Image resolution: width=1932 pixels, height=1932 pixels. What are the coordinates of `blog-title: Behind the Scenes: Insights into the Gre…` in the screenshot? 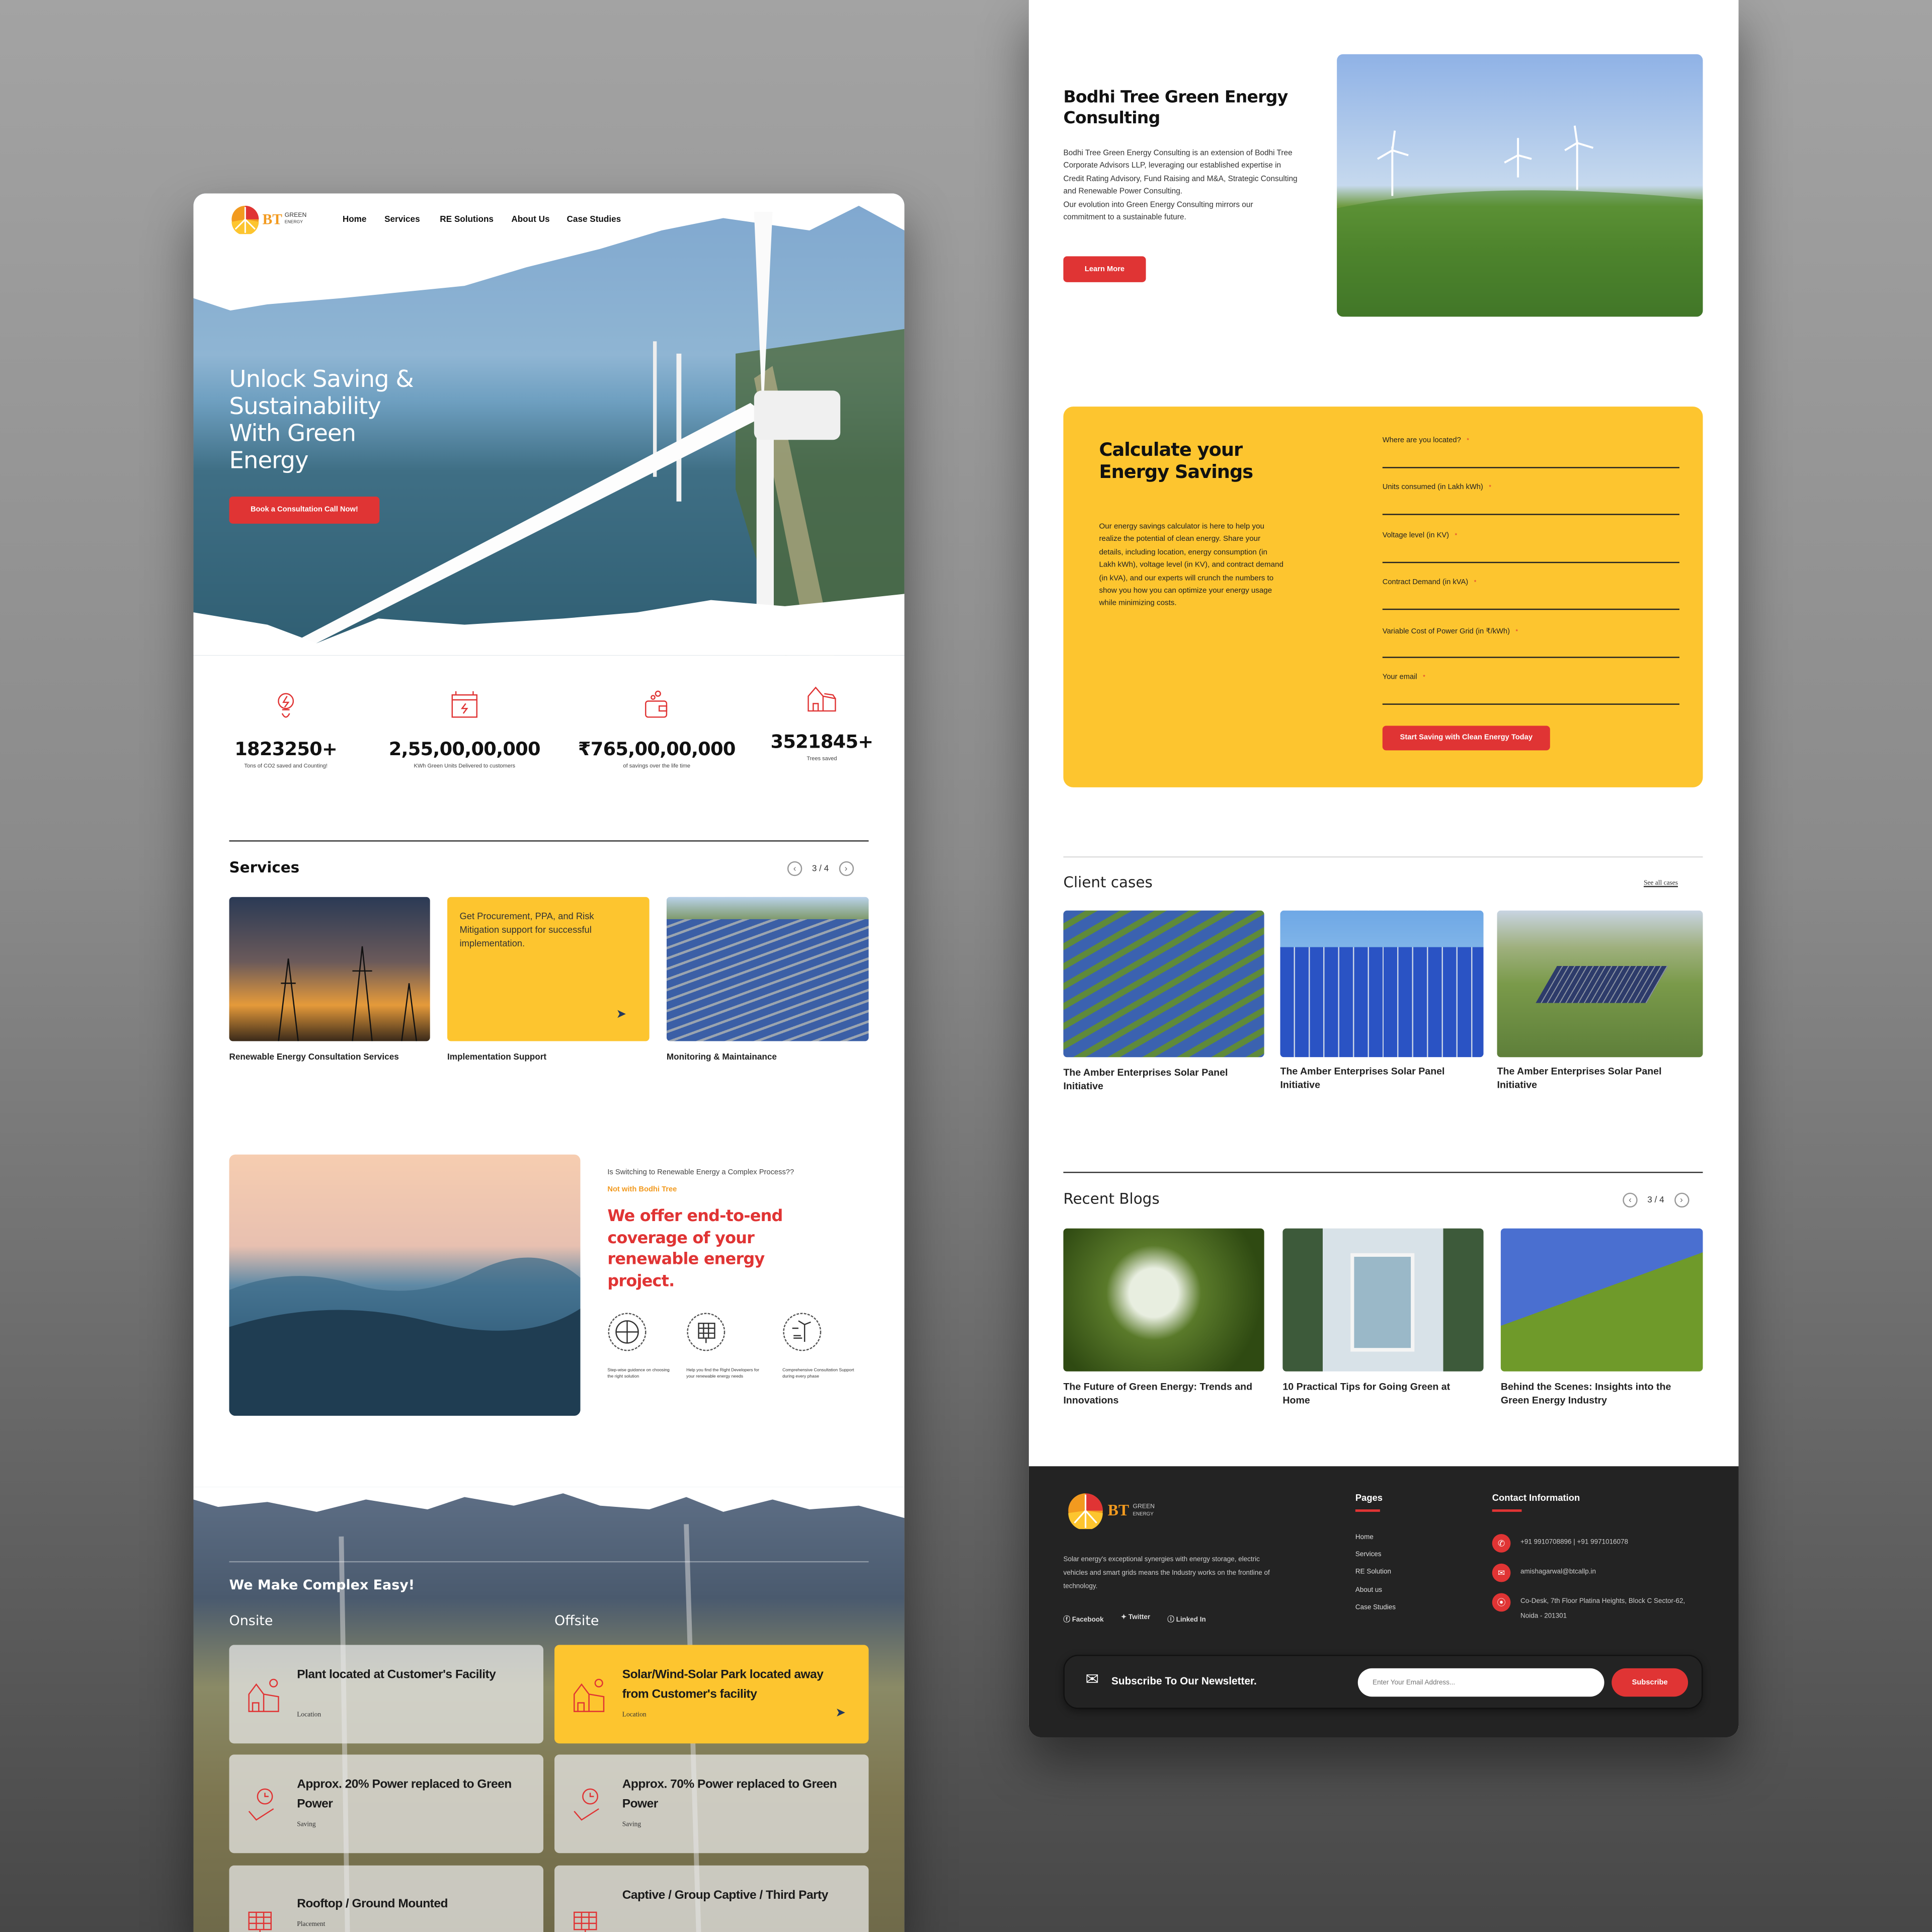 It's located at (1599, 1394).